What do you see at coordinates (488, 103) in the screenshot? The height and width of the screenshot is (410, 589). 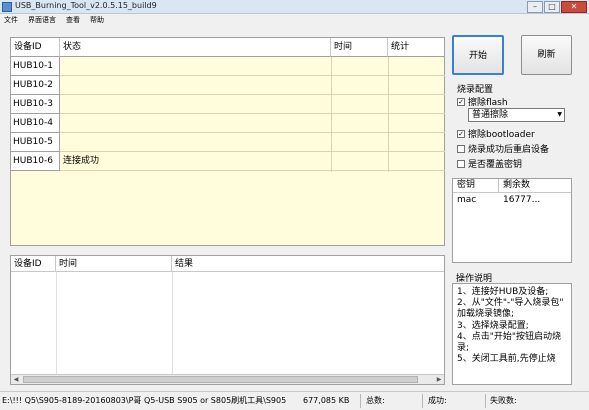 I see `erase-flash-label: 擦除flash` at bounding box center [488, 103].